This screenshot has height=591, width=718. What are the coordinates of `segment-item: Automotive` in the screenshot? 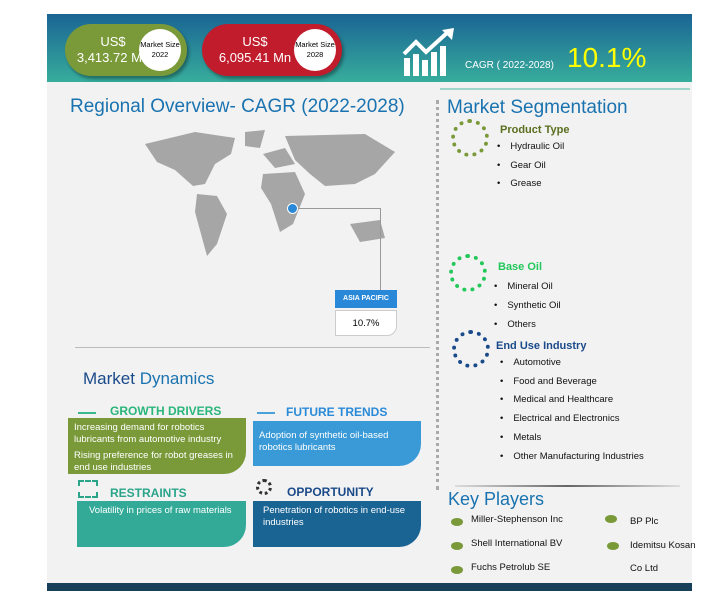 It's located at (530, 362).